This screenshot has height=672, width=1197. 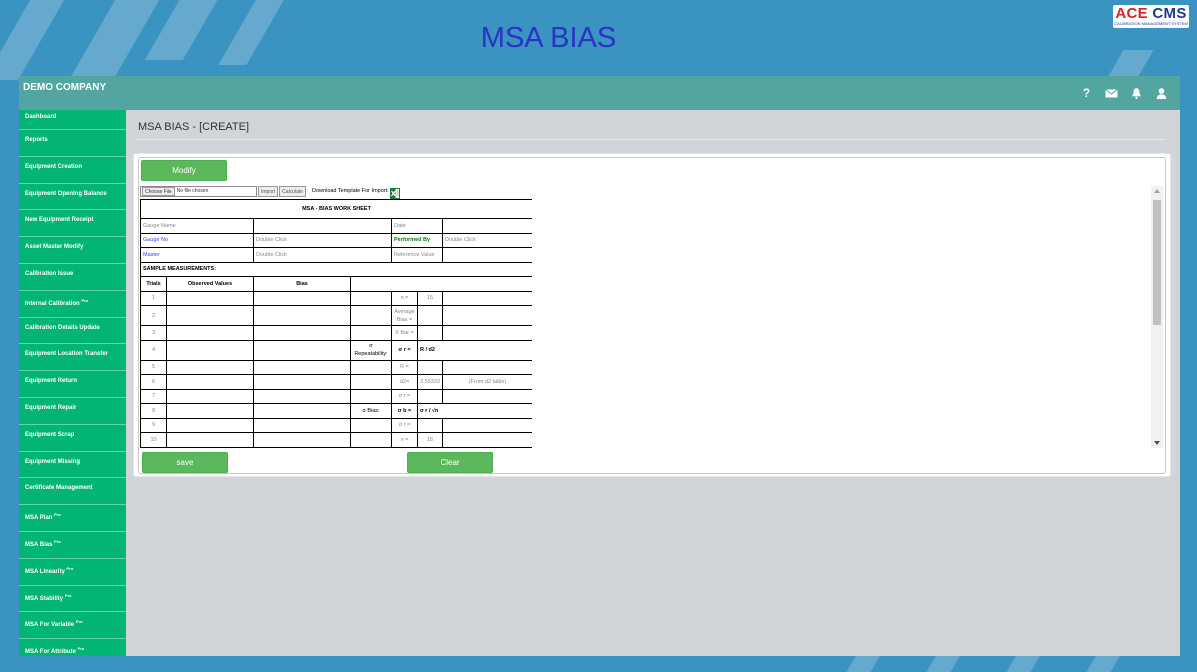 I want to click on scrollbar-thumb, so click(x=1157, y=262).